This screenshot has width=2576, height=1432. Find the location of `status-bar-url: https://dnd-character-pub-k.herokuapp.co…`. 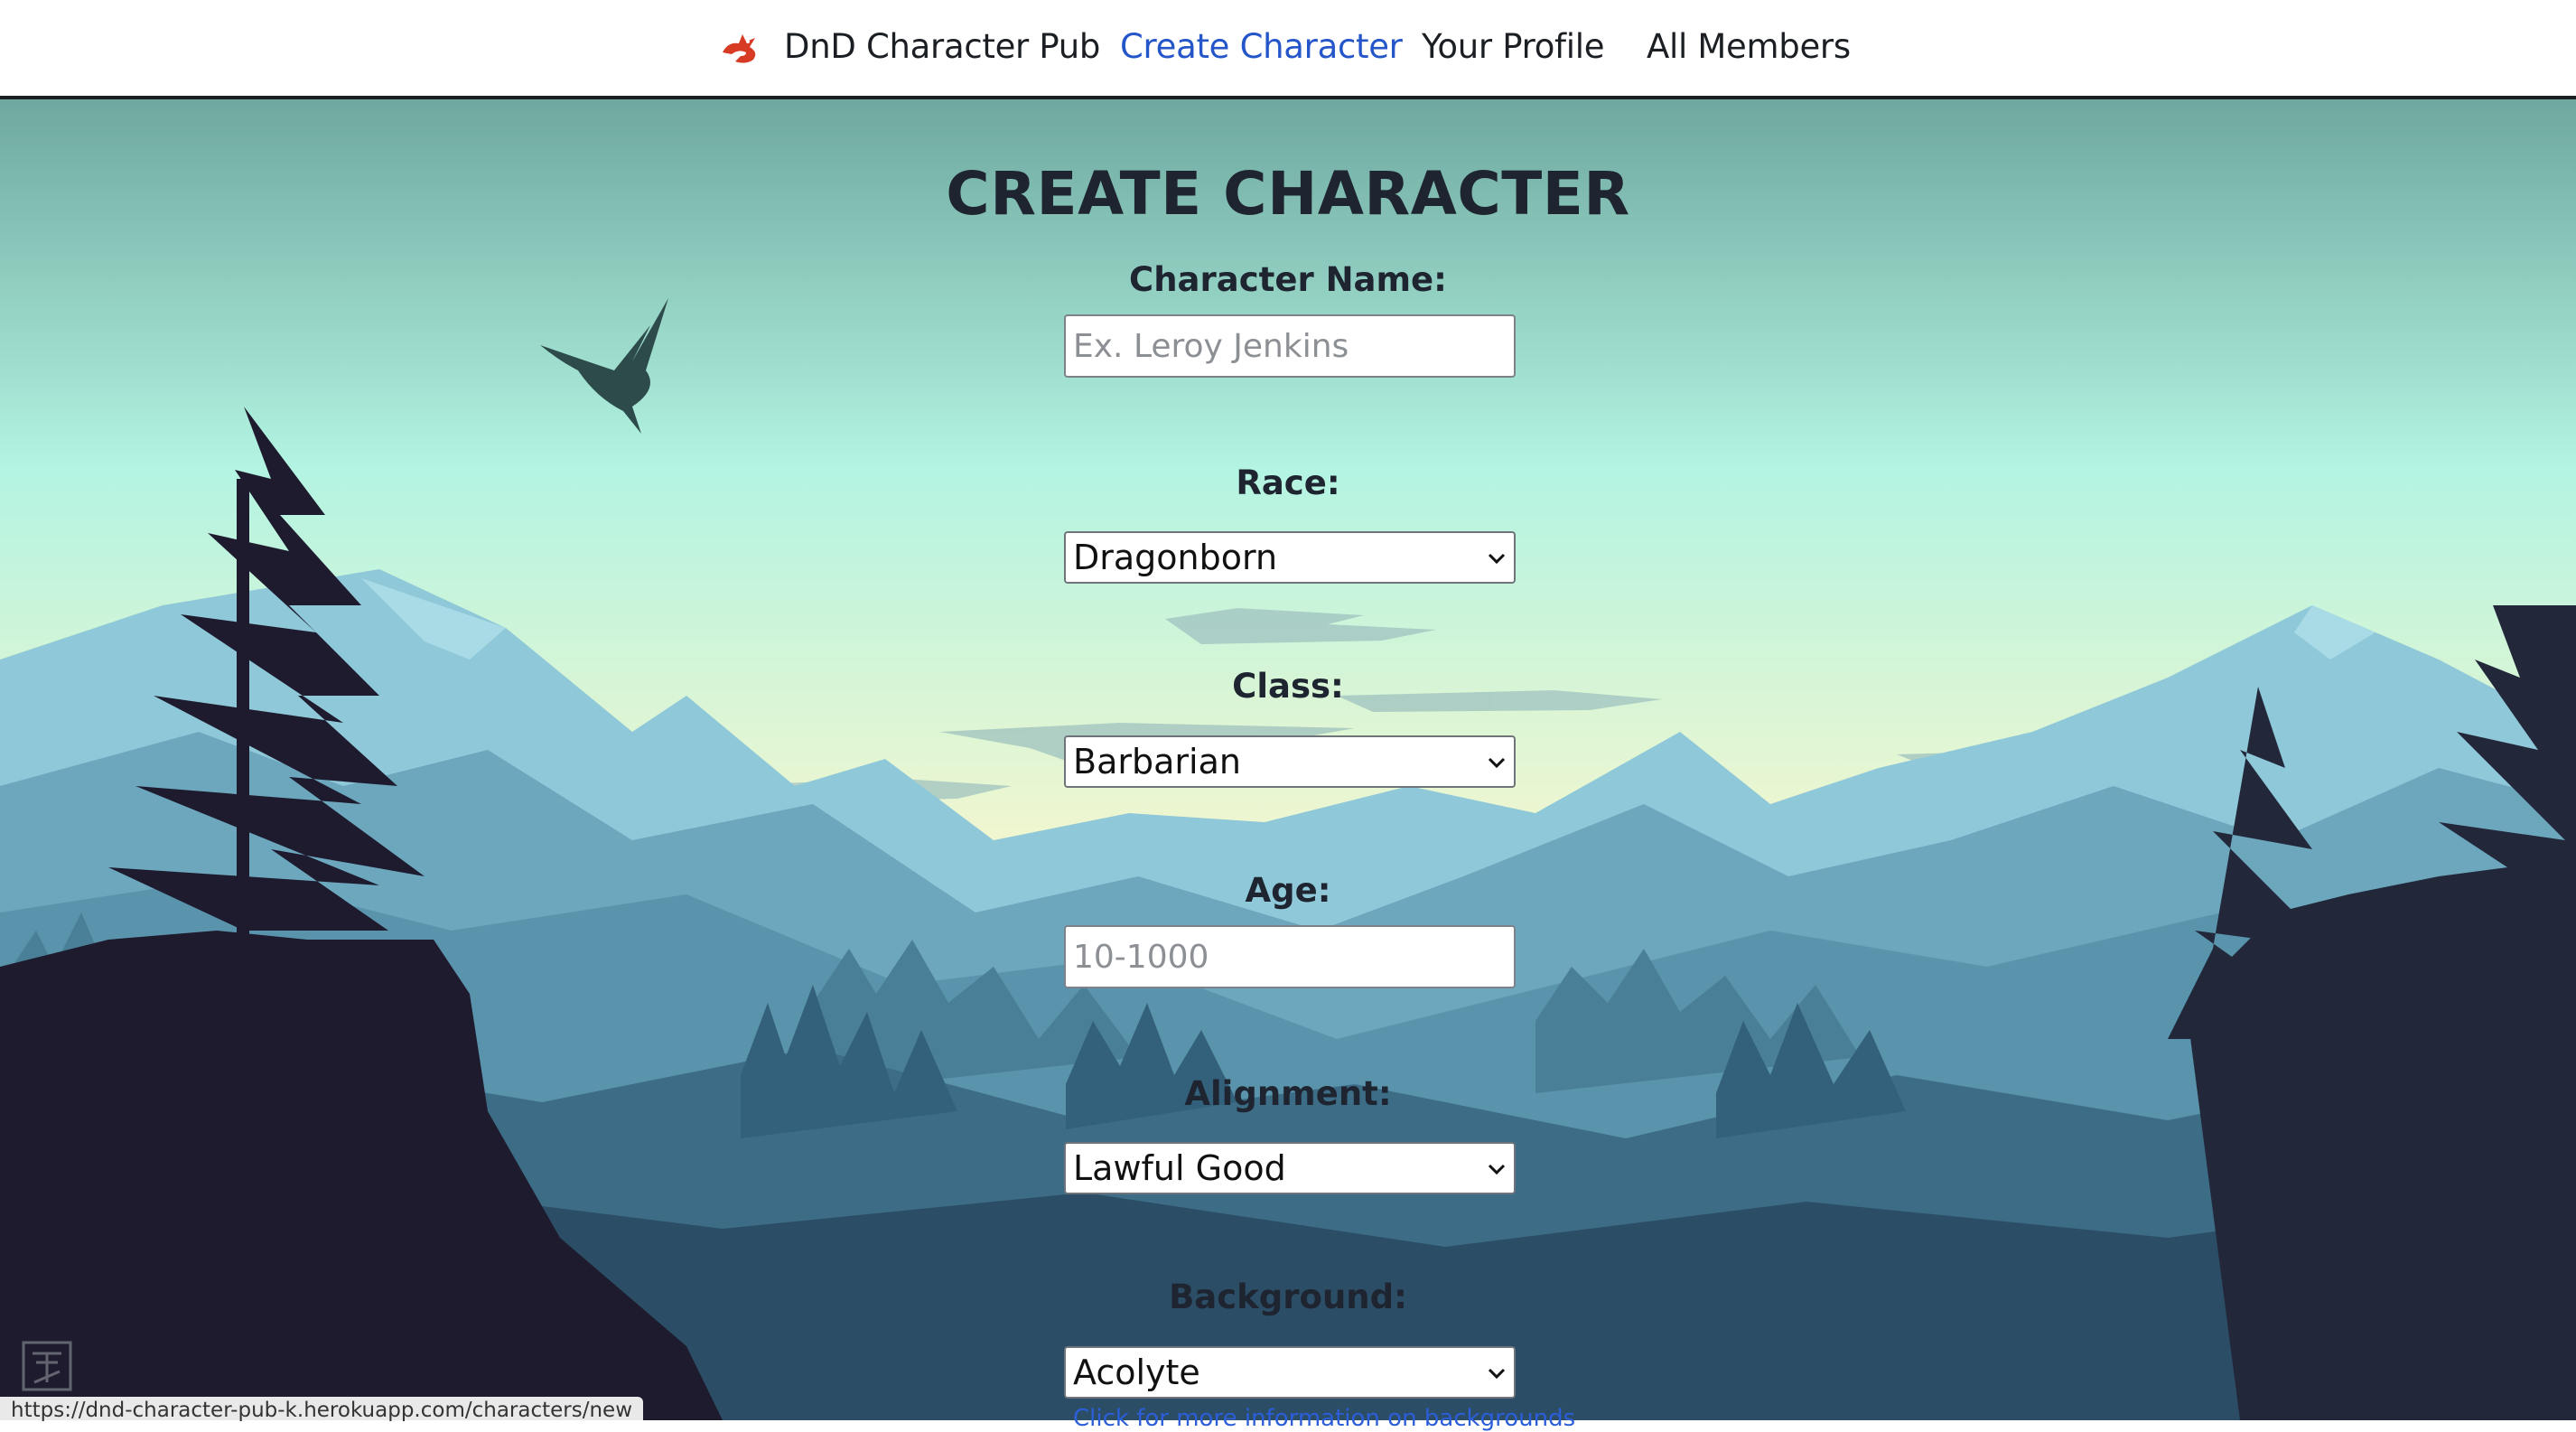

status-bar-url: https://dnd-character-pub-k.herokuapp.co… is located at coordinates (322, 1409).